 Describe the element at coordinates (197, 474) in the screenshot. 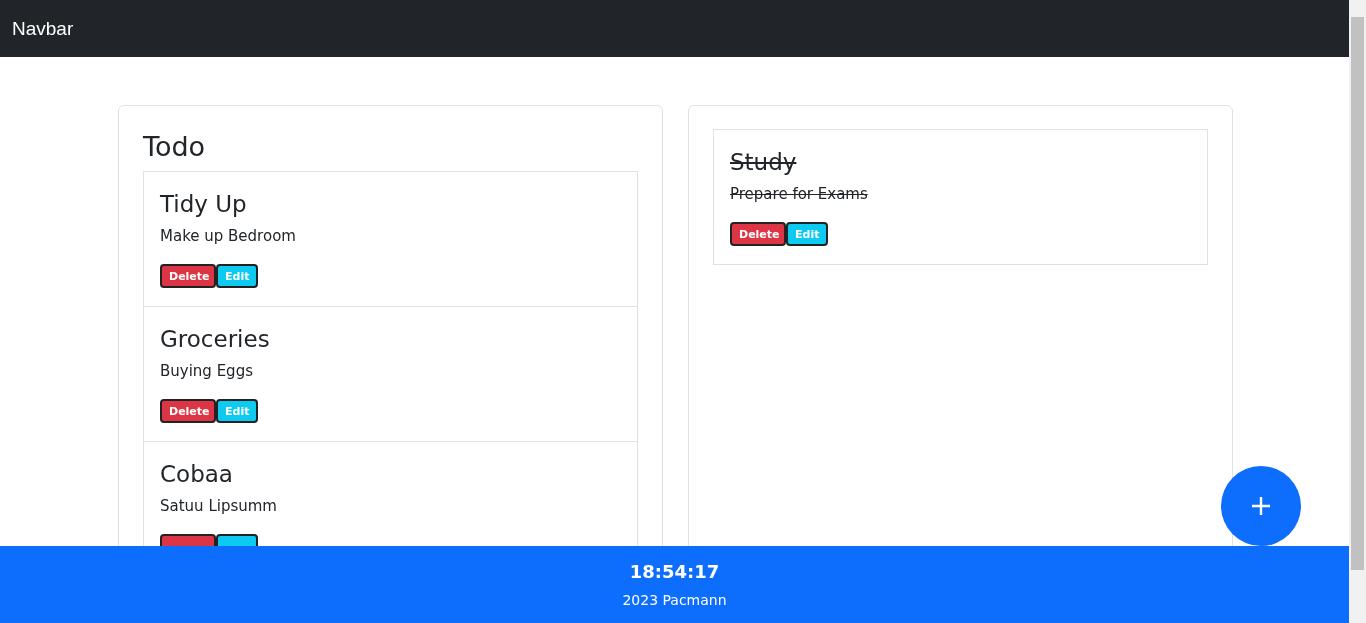

I see `todo-title: Cobaa` at that location.